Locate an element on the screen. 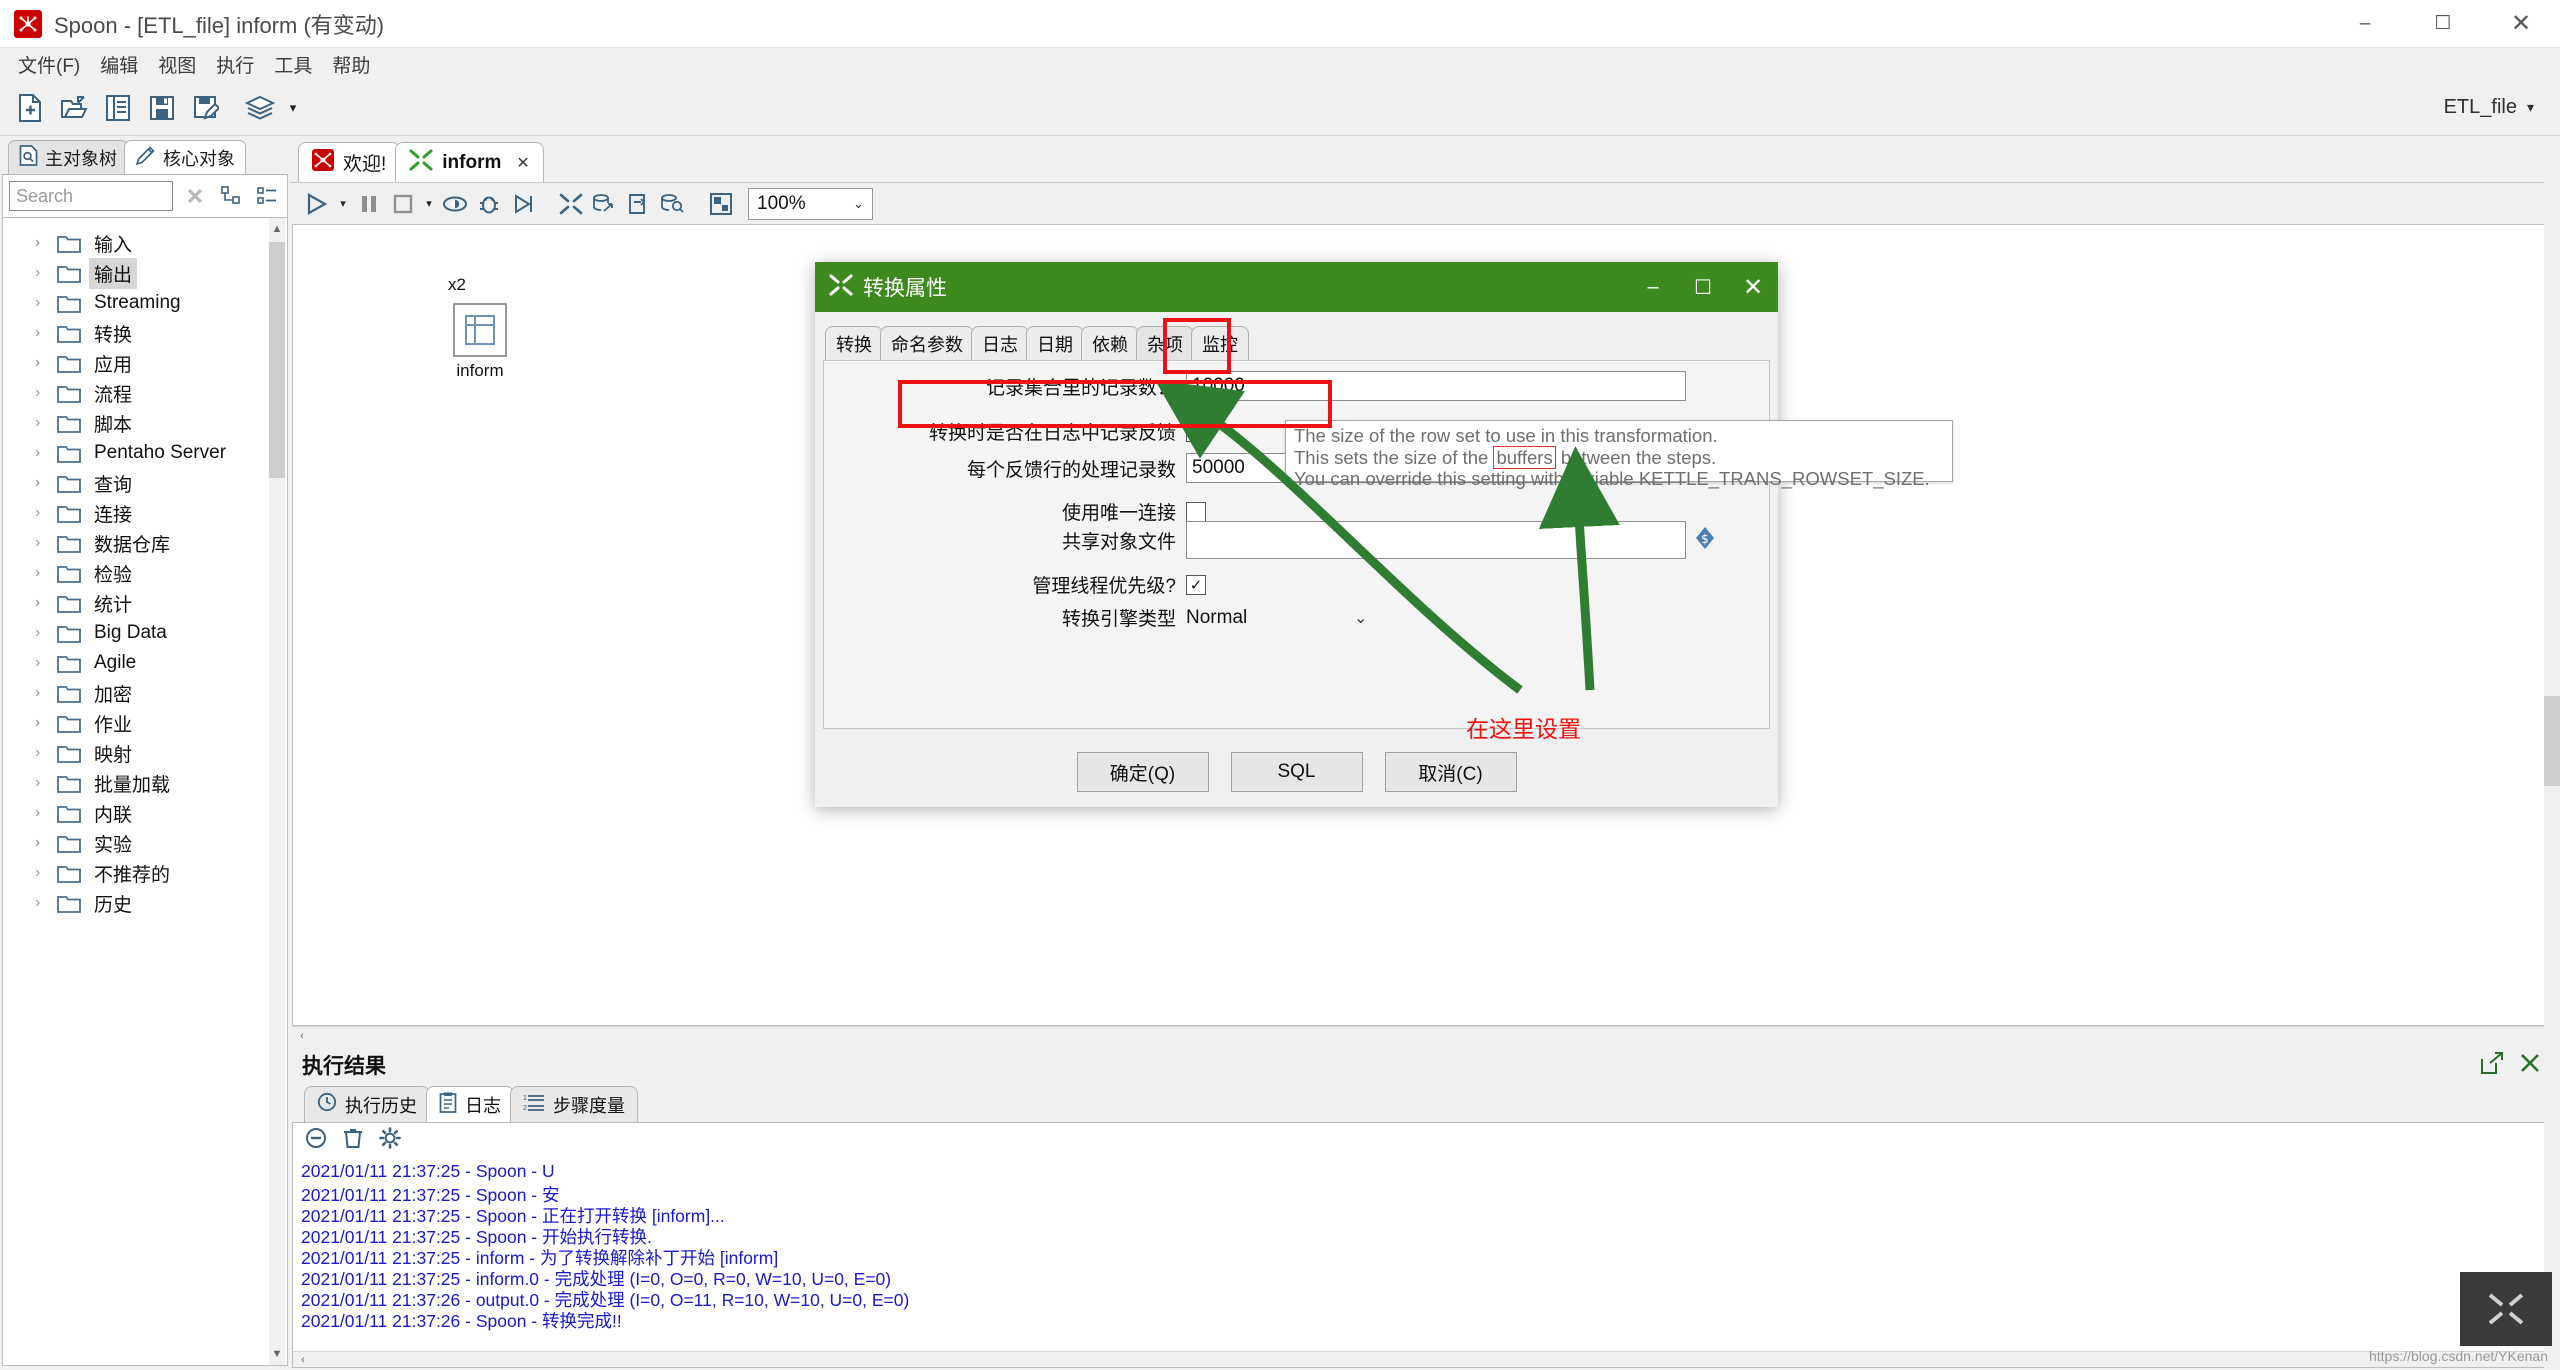 The width and height of the screenshot is (2560, 1370). run-options-caret-icon: ▾ is located at coordinates (343, 204).